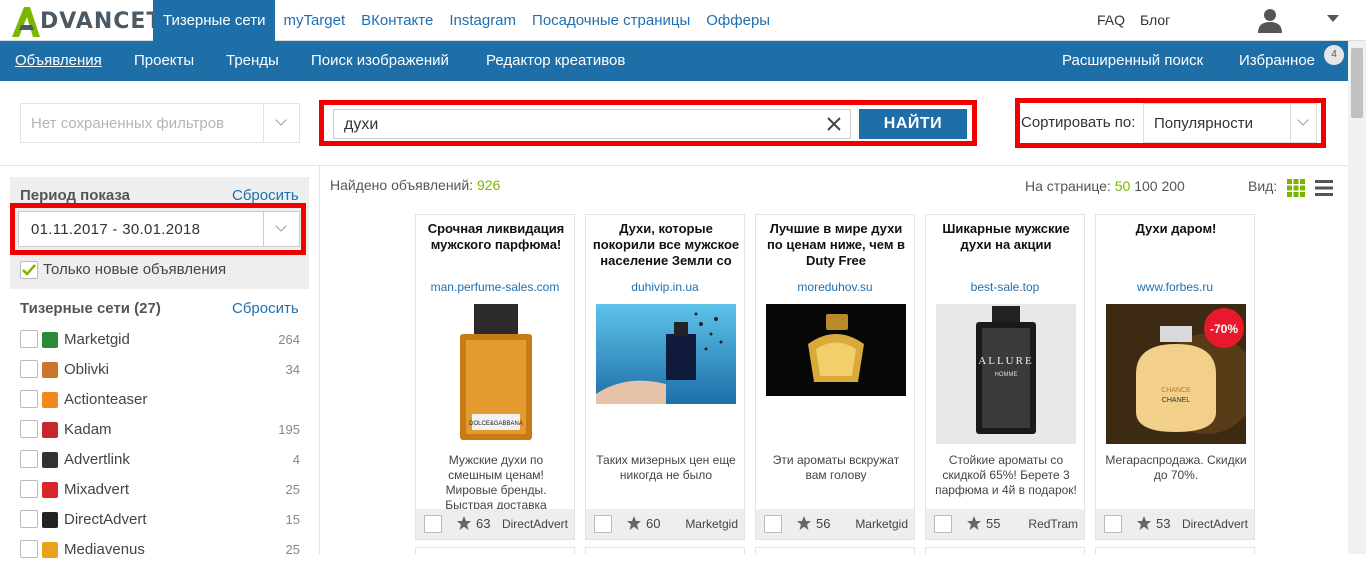  What do you see at coordinates (1123, 186) in the screenshot?
I see `per-page-50: 50` at bounding box center [1123, 186].